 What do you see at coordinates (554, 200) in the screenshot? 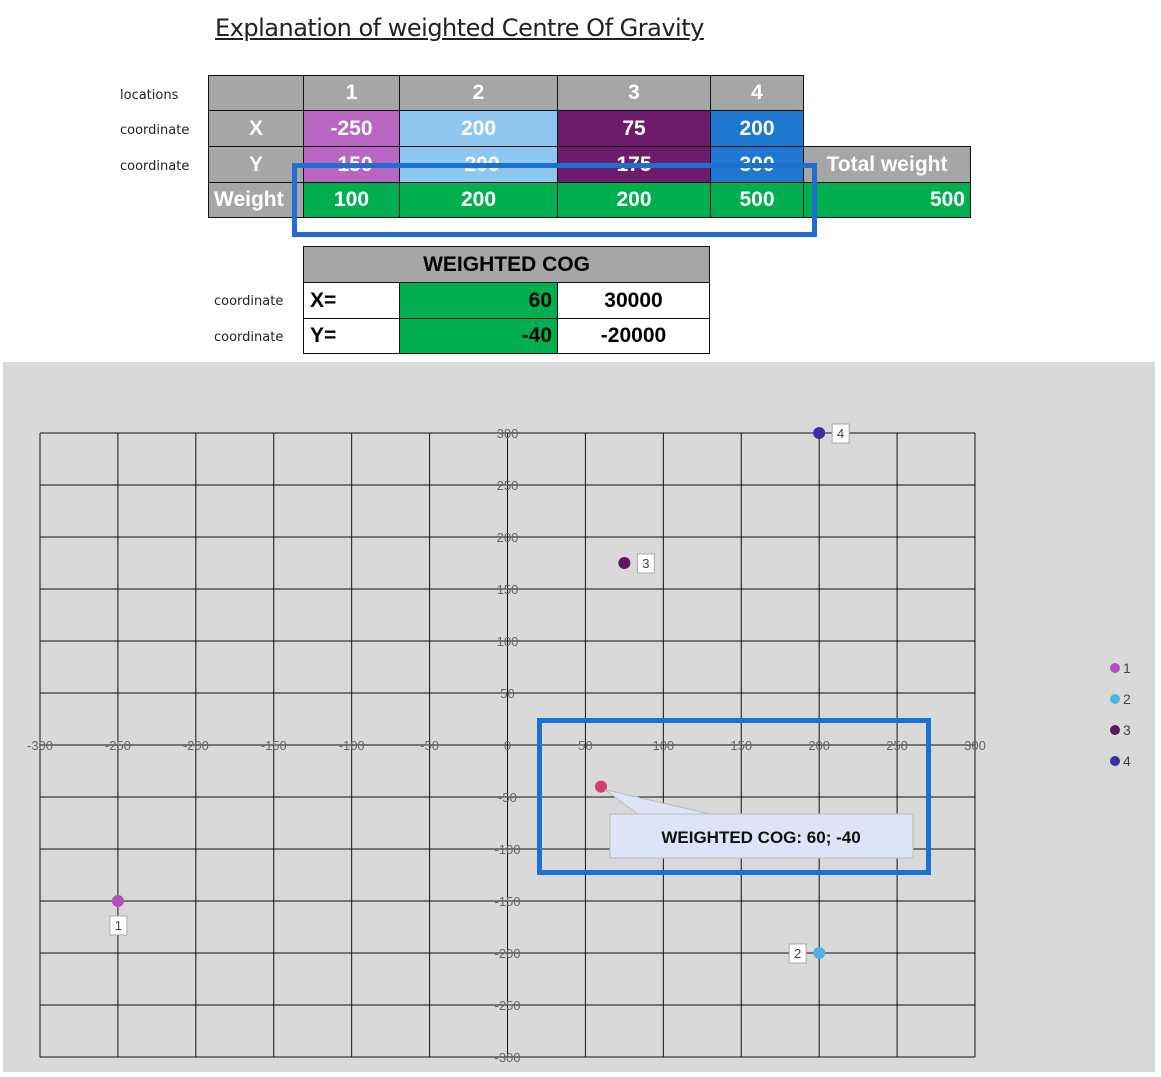
I see `highlight-box-weights` at bounding box center [554, 200].